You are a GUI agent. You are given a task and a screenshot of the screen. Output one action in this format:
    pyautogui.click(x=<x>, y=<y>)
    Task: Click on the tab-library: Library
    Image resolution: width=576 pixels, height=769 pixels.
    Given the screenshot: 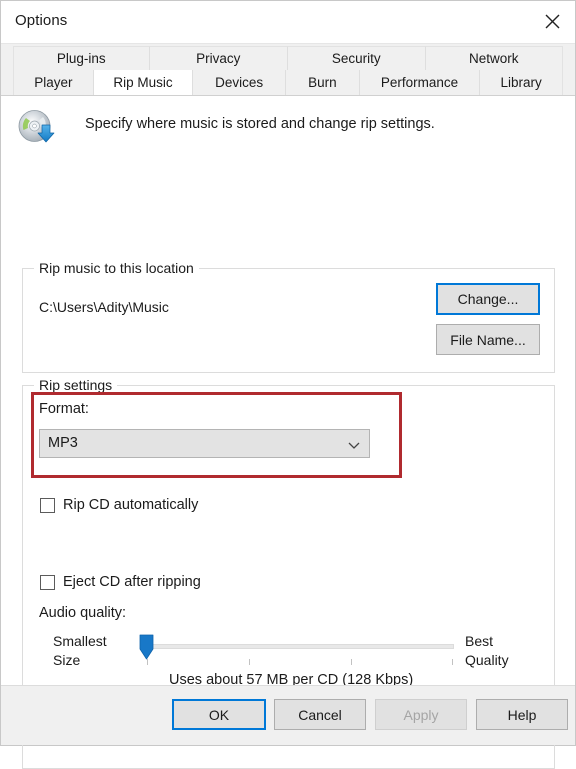 What is the action you would take?
    pyautogui.click(x=521, y=82)
    